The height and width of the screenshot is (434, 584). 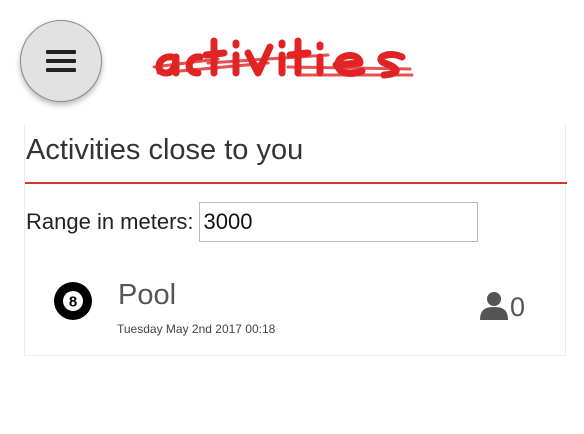 I want to click on hamburger-menu-icon, so click(x=61, y=61).